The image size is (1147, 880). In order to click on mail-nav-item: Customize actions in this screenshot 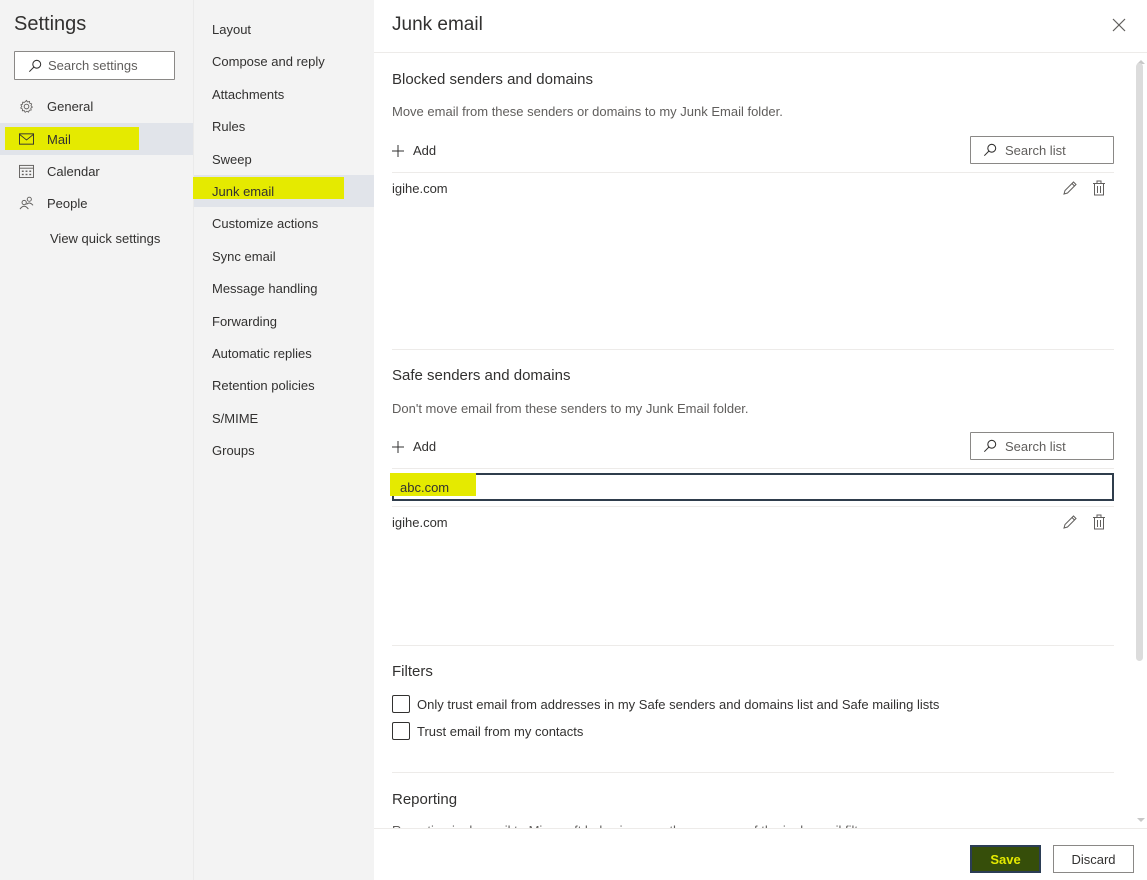, I will do `click(284, 223)`.